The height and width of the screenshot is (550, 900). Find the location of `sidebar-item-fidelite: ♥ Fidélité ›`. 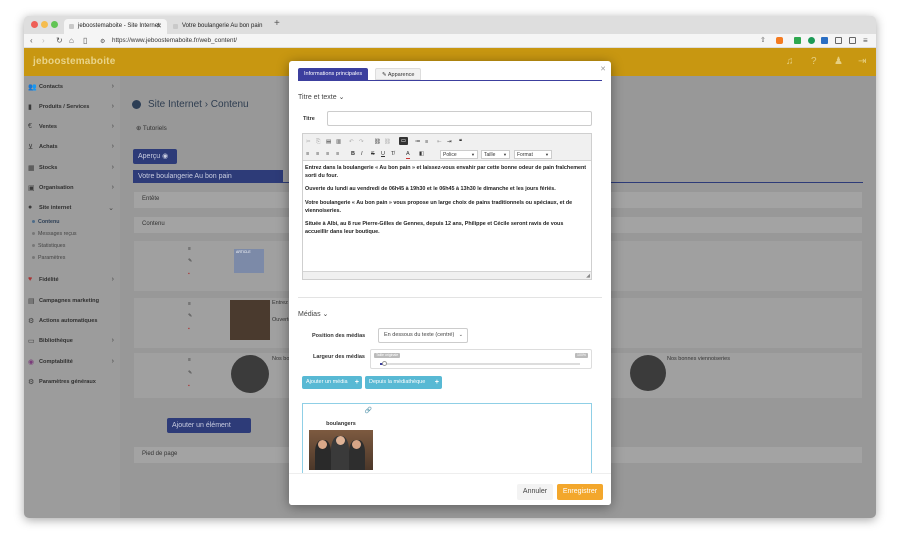

sidebar-item-fidelite: ♥ Fidélité › is located at coordinates (72, 281).